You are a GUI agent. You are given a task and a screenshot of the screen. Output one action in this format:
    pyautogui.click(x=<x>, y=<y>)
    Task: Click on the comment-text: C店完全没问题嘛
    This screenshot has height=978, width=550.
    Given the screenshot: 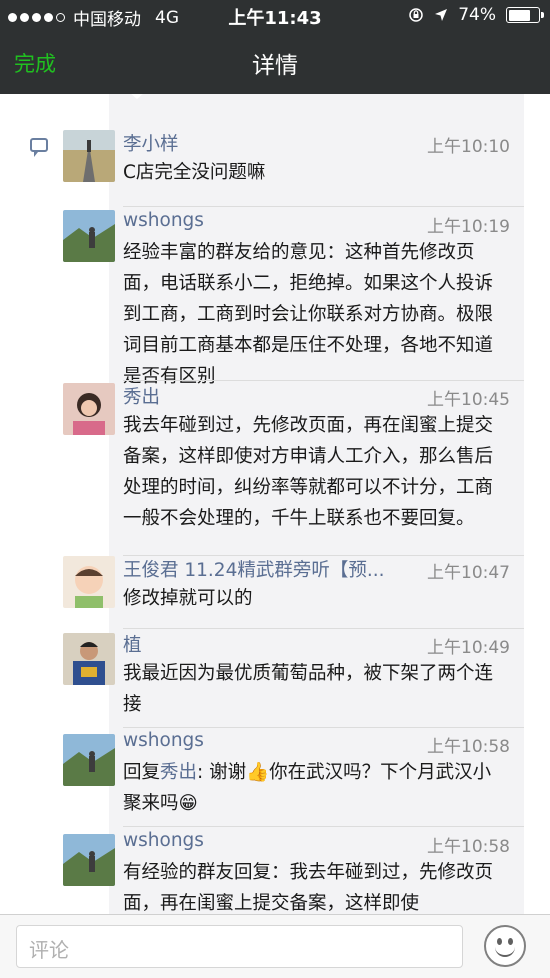 What is the action you would take?
    pyautogui.click(x=194, y=172)
    